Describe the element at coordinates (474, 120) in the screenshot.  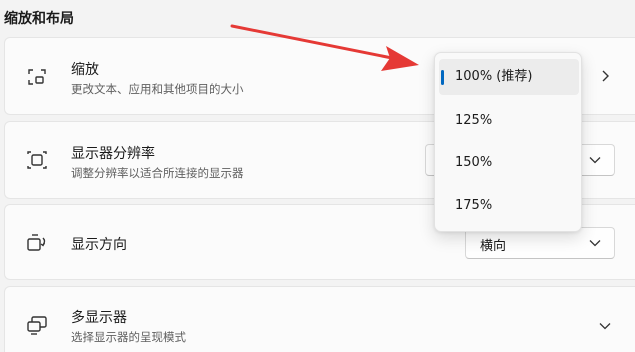
I see `scale-option-label: 125%` at that location.